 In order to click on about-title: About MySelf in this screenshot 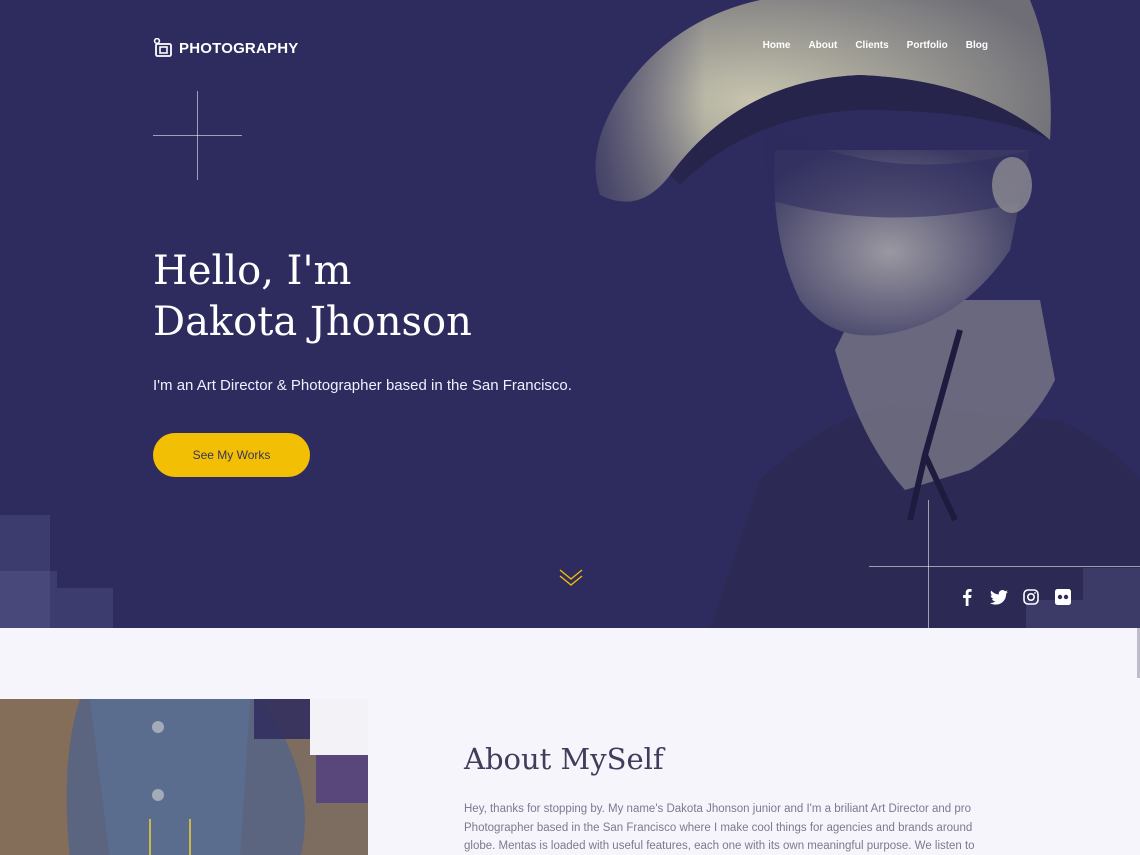, I will do `click(564, 759)`.